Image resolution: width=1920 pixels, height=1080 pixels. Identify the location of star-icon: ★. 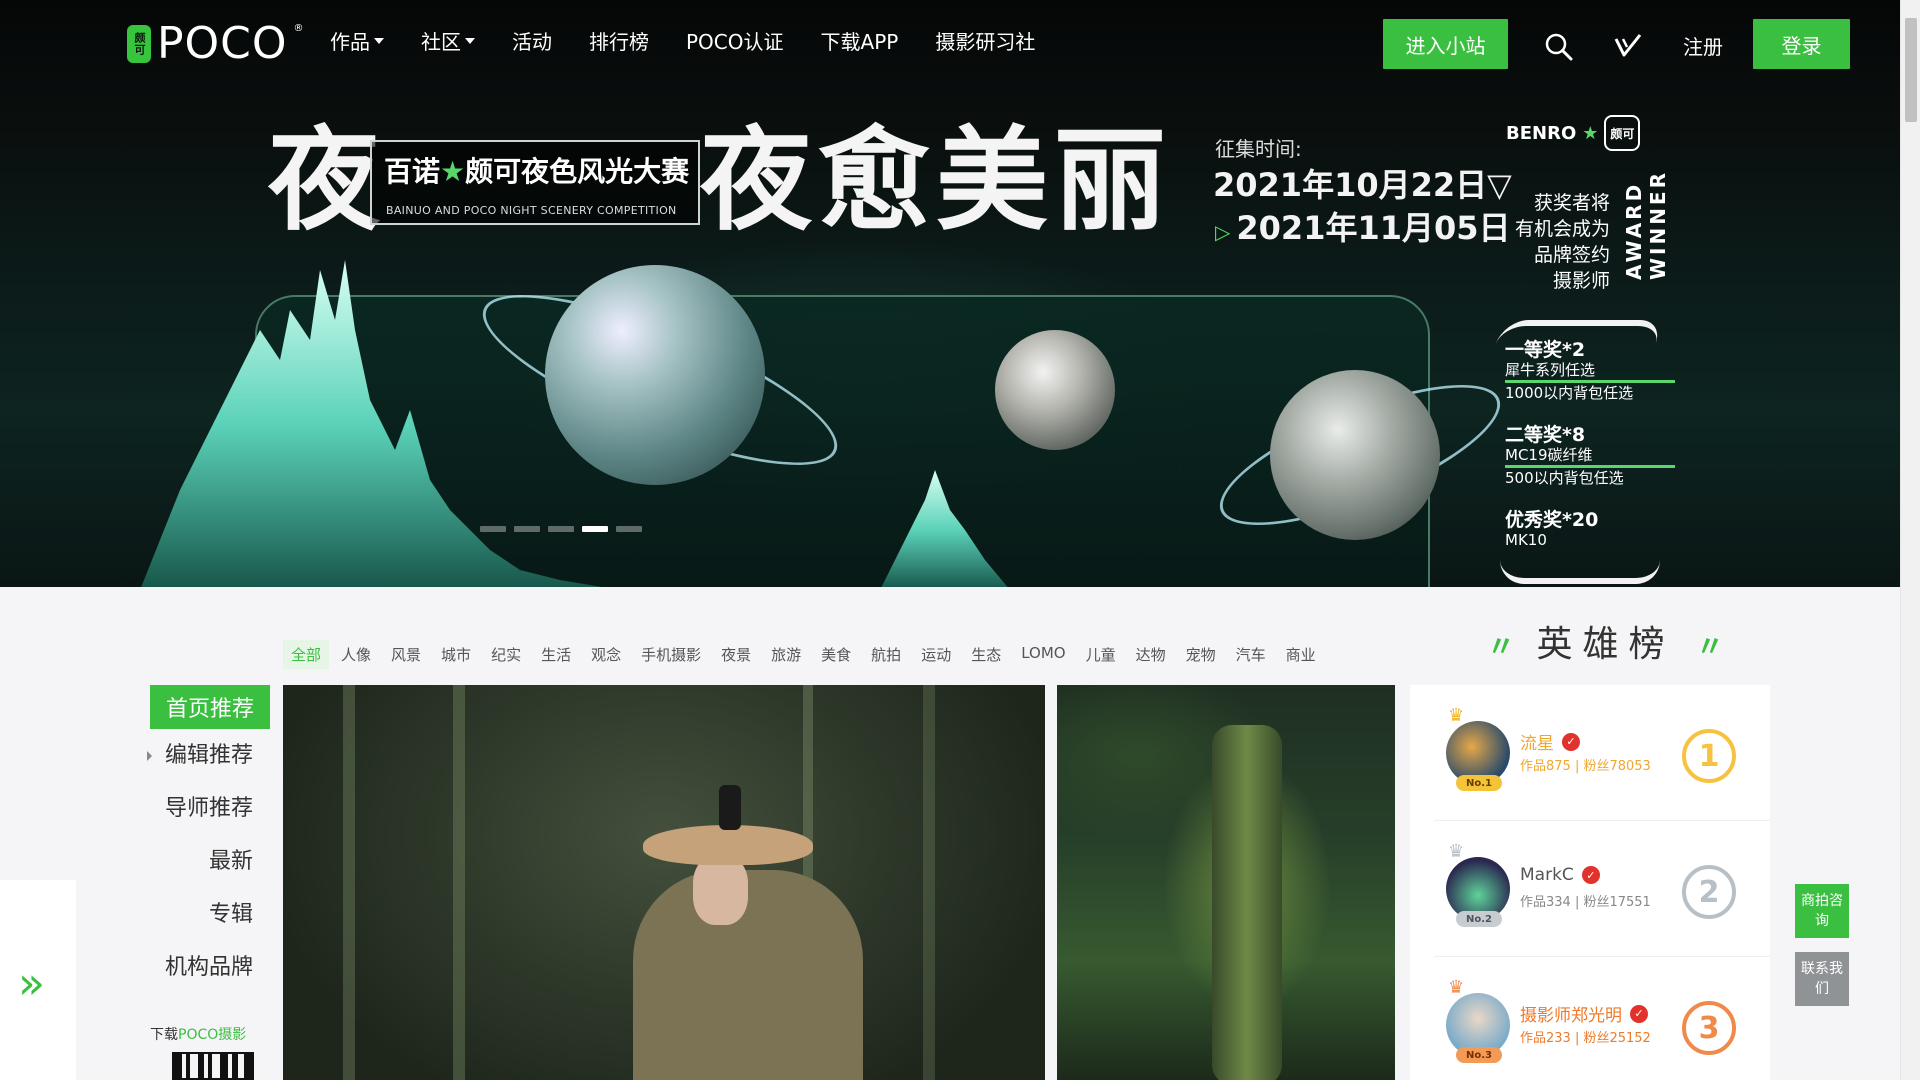
(453, 171).